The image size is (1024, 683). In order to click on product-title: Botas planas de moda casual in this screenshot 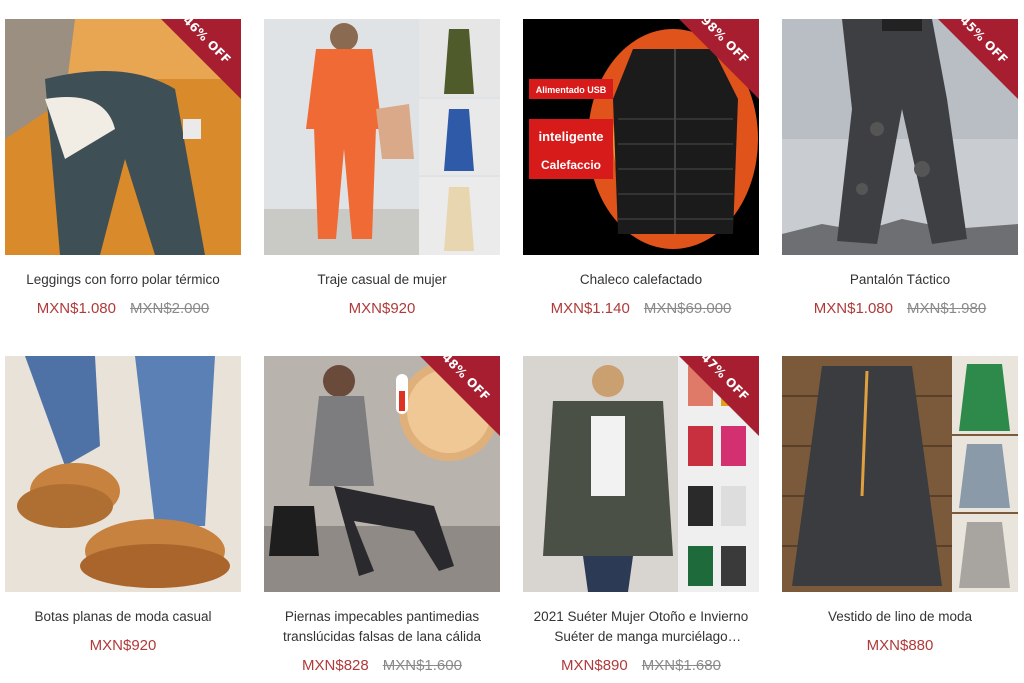, I will do `click(123, 617)`.